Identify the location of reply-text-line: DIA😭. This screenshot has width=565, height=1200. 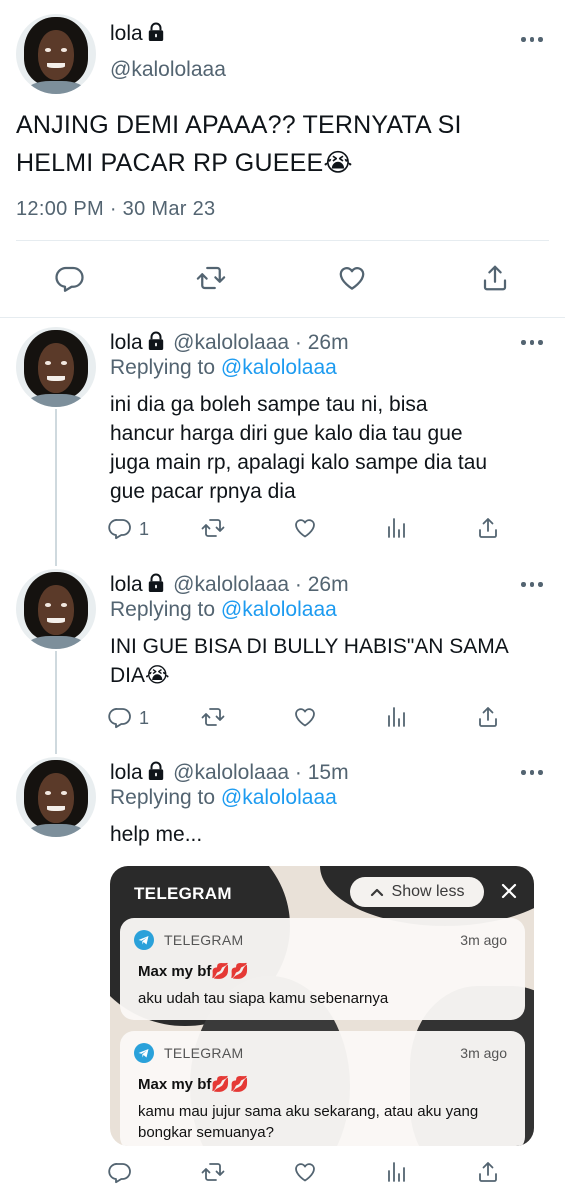
(140, 675).